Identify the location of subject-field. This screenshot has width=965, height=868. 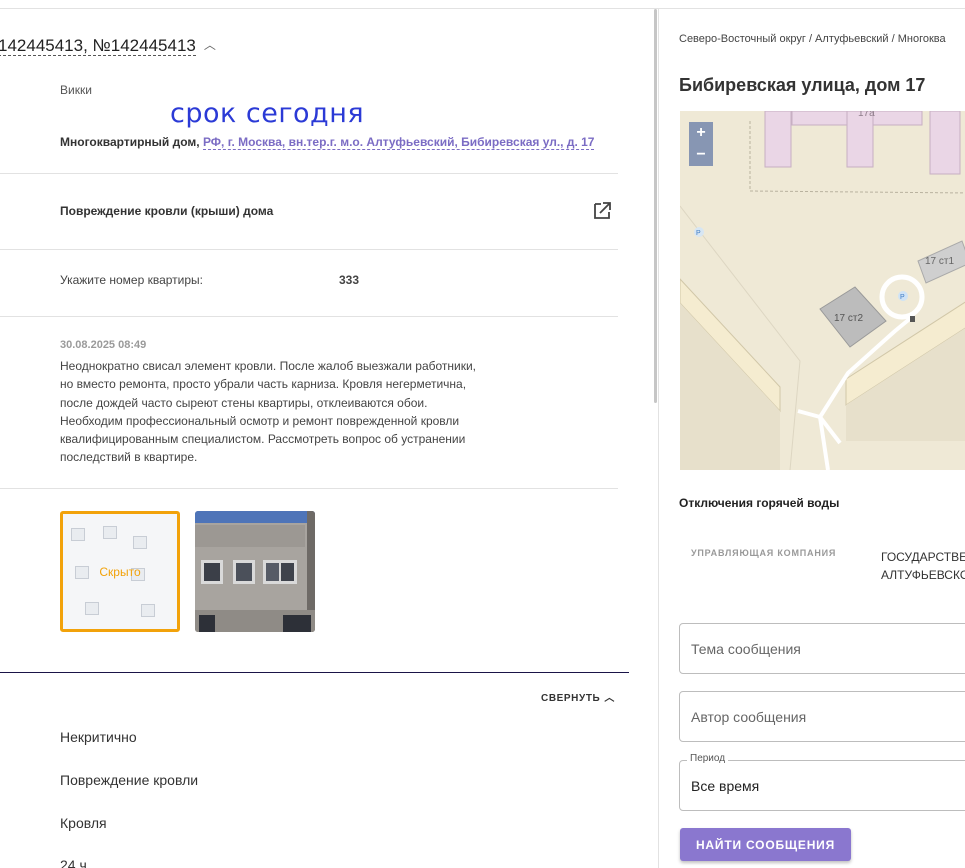
(822, 648).